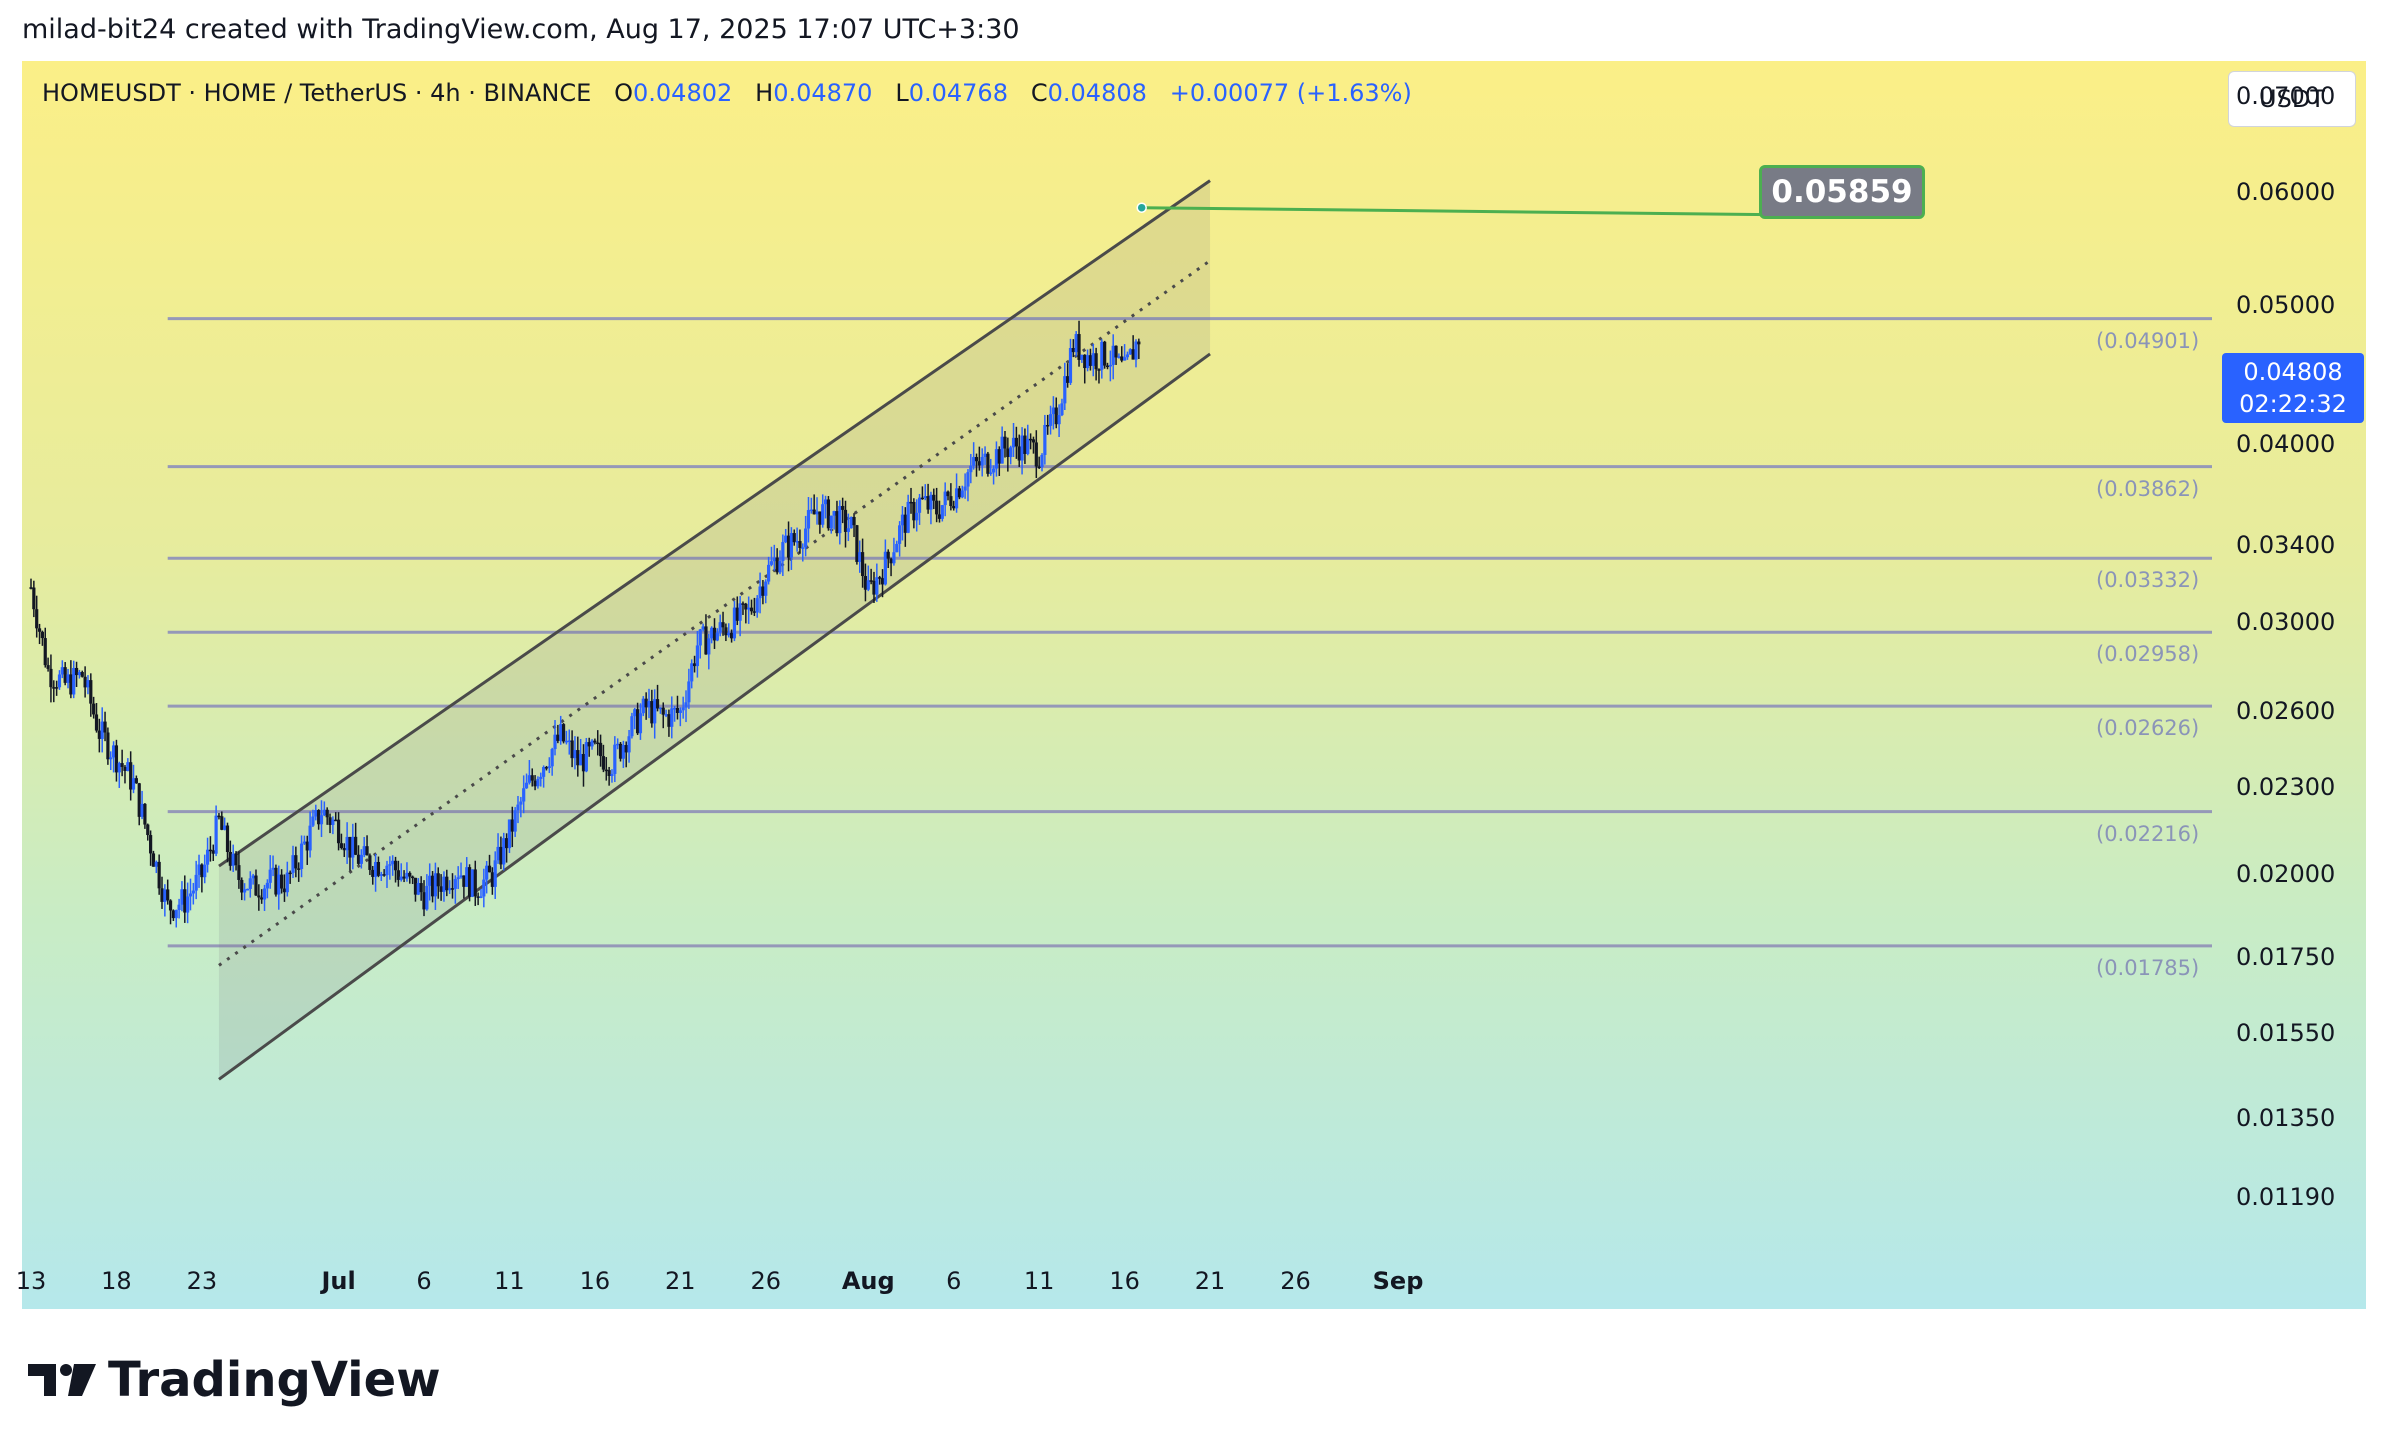 This screenshot has width=2388, height=1447. Describe the element at coordinates (338, 1281) in the screenshot. I see `time-tick: Jul` at that location.